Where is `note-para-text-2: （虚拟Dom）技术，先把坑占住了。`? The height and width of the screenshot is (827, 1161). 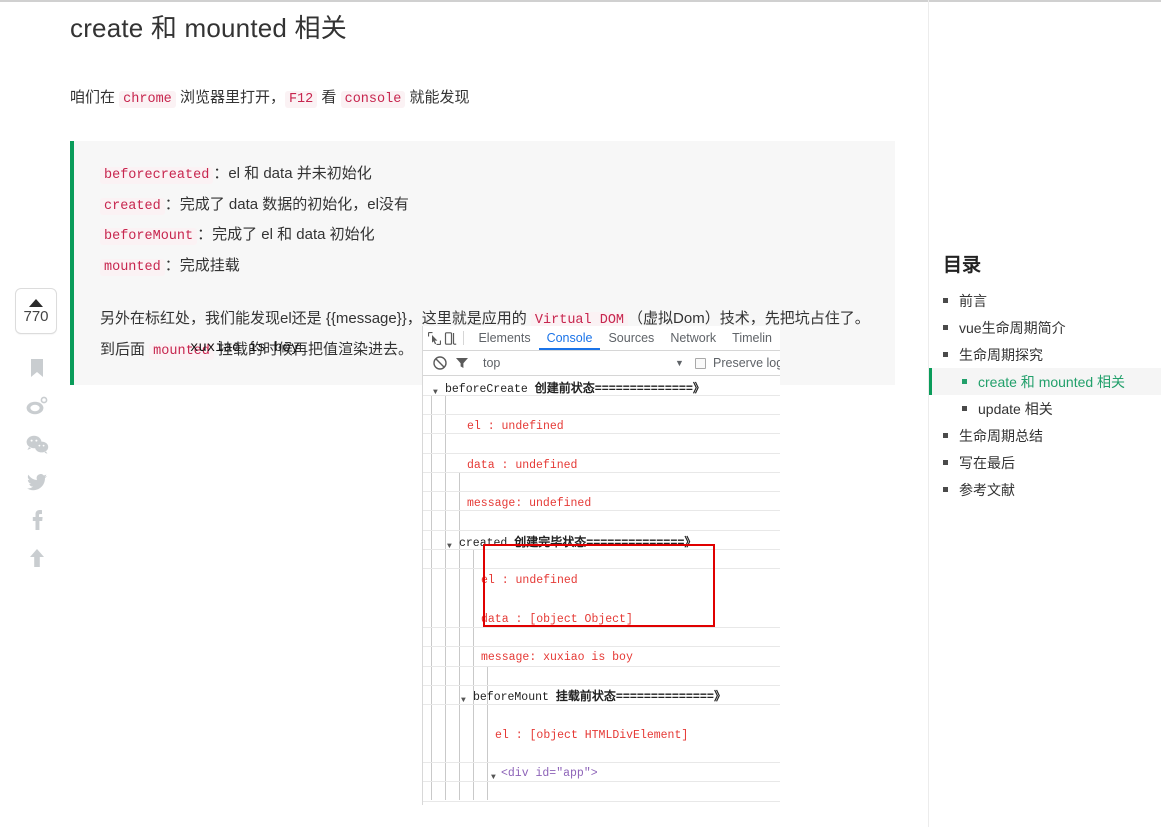 note-para-text-2: （虚拟Dom）技术，先把坑占住了。 is located at coordinates (749, 318).